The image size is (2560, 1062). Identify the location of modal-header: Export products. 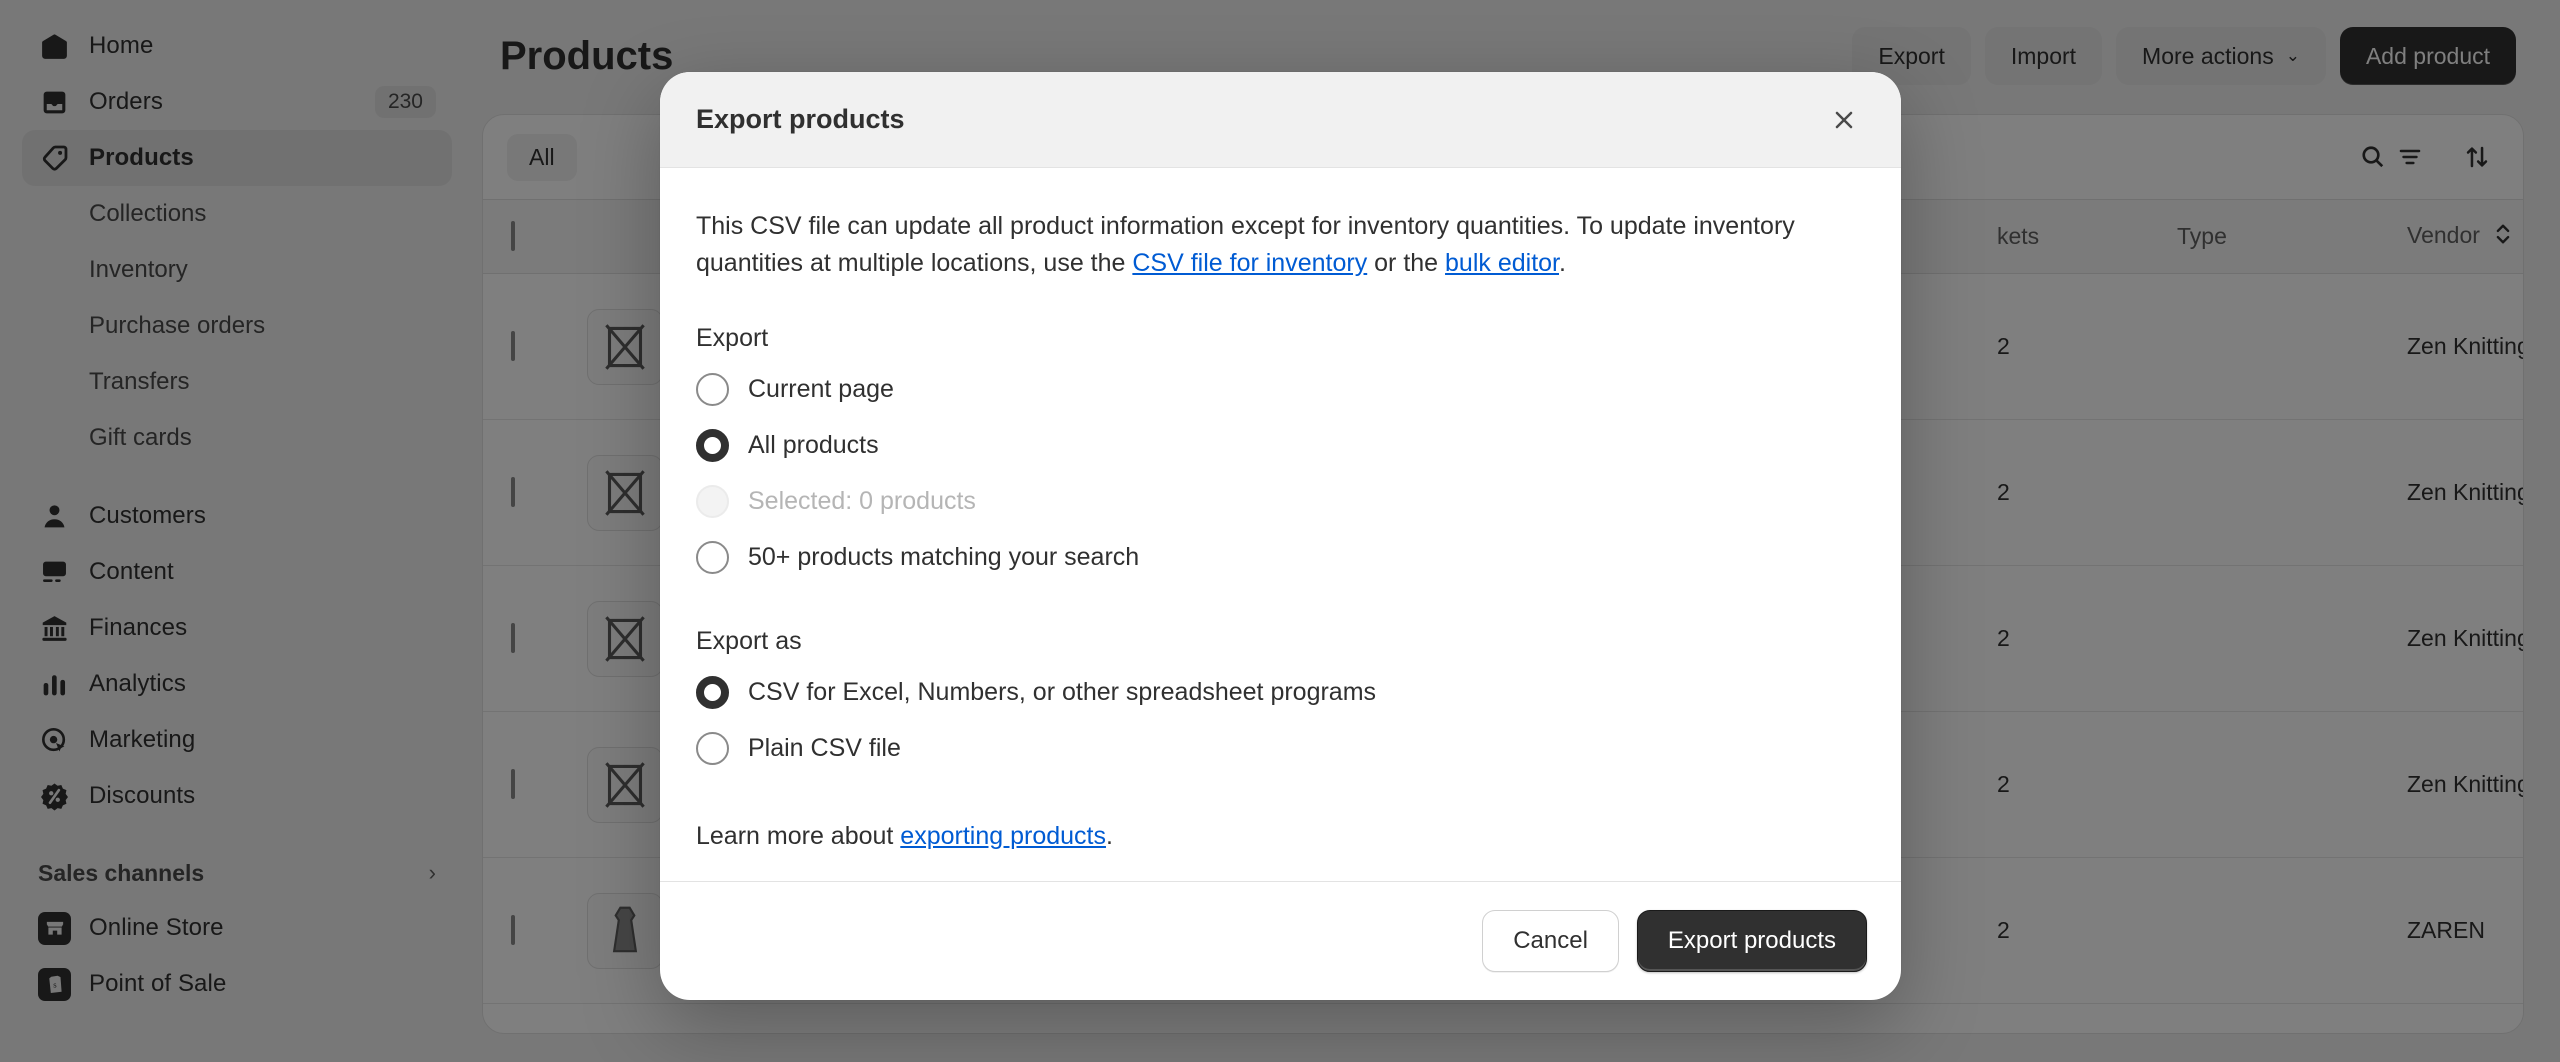
(1280, 120).